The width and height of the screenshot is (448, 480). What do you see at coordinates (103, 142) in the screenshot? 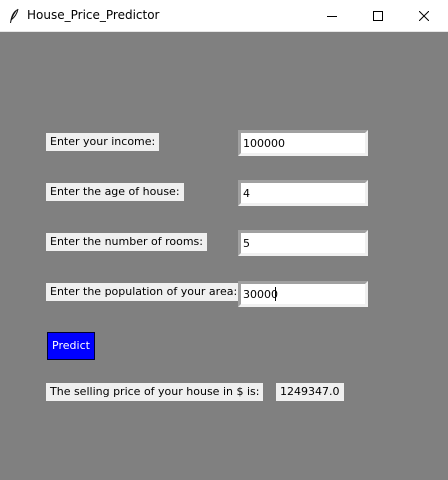
I see `income-label: Enter your income:` at bounding box center [103, 142].